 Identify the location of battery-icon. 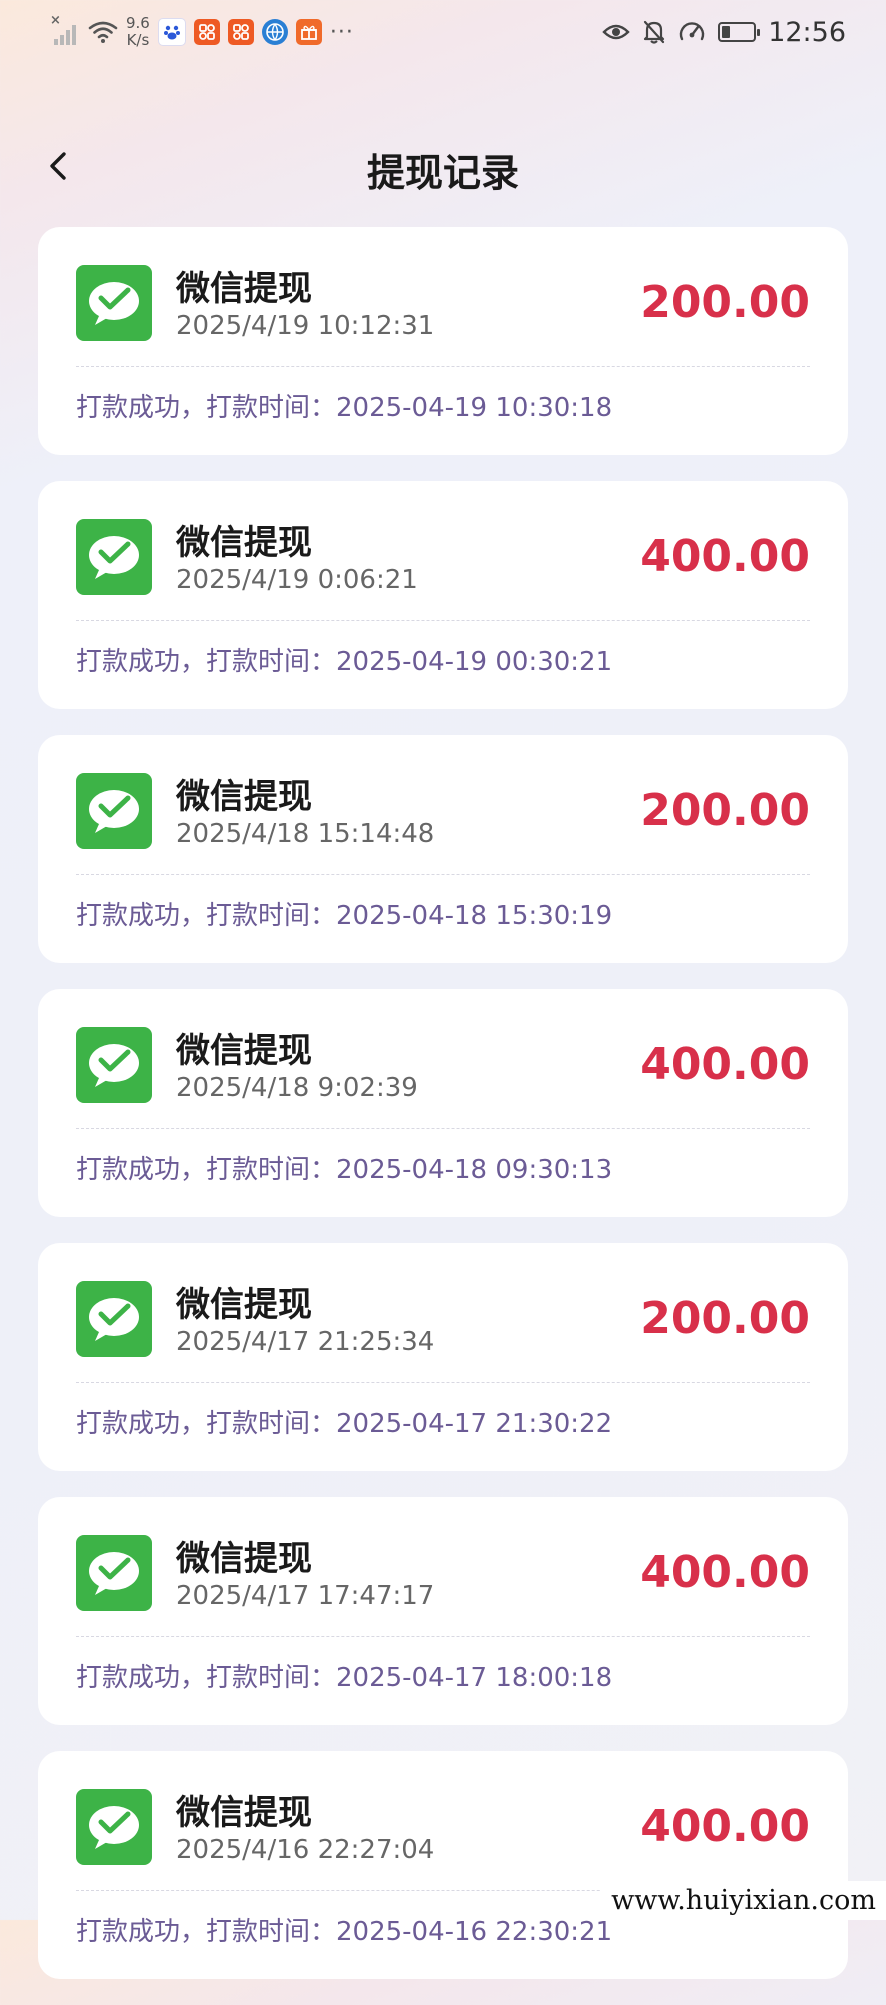
(739, 32).